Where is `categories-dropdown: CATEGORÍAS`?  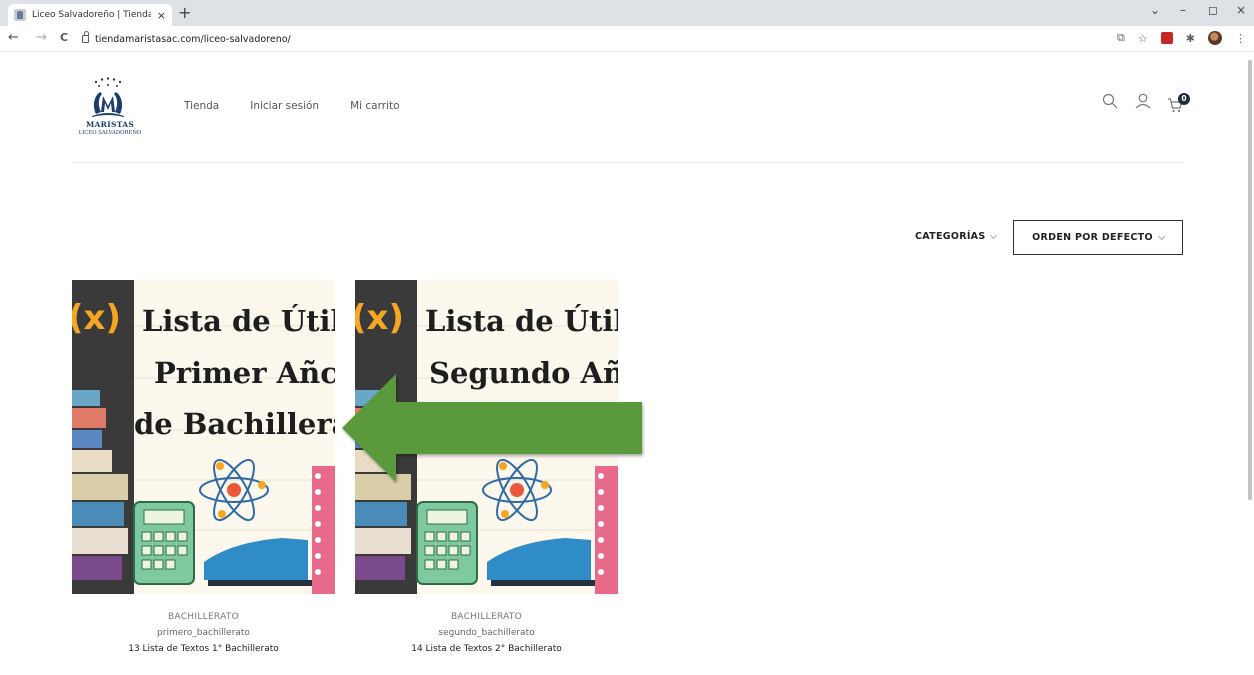
categories-dropdown: CATEGORÍAS is located at coordinates (956, 236).